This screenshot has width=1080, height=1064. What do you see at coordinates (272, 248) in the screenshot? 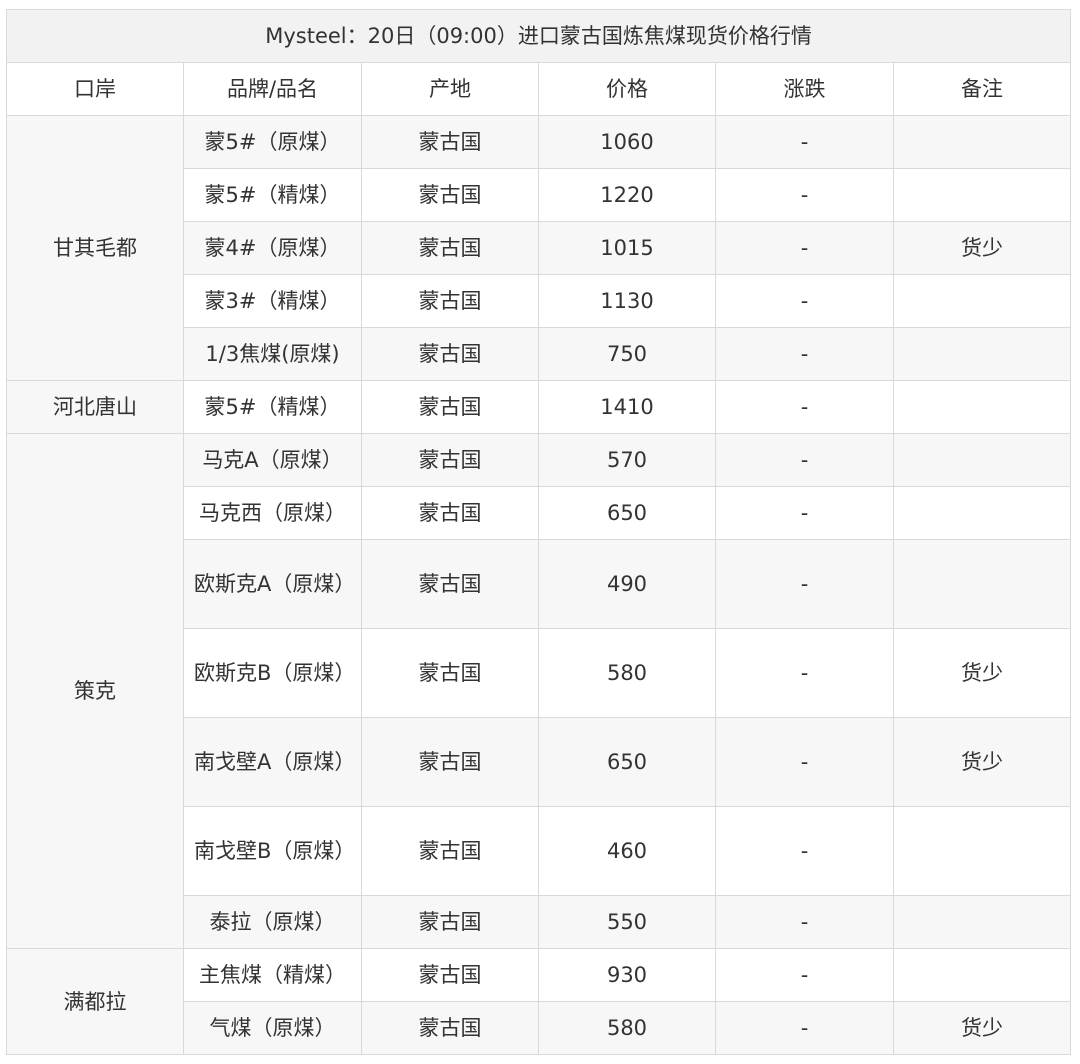
I see `brand-cell: 蒙4#（原煤）` at bounding box center [272, 248].